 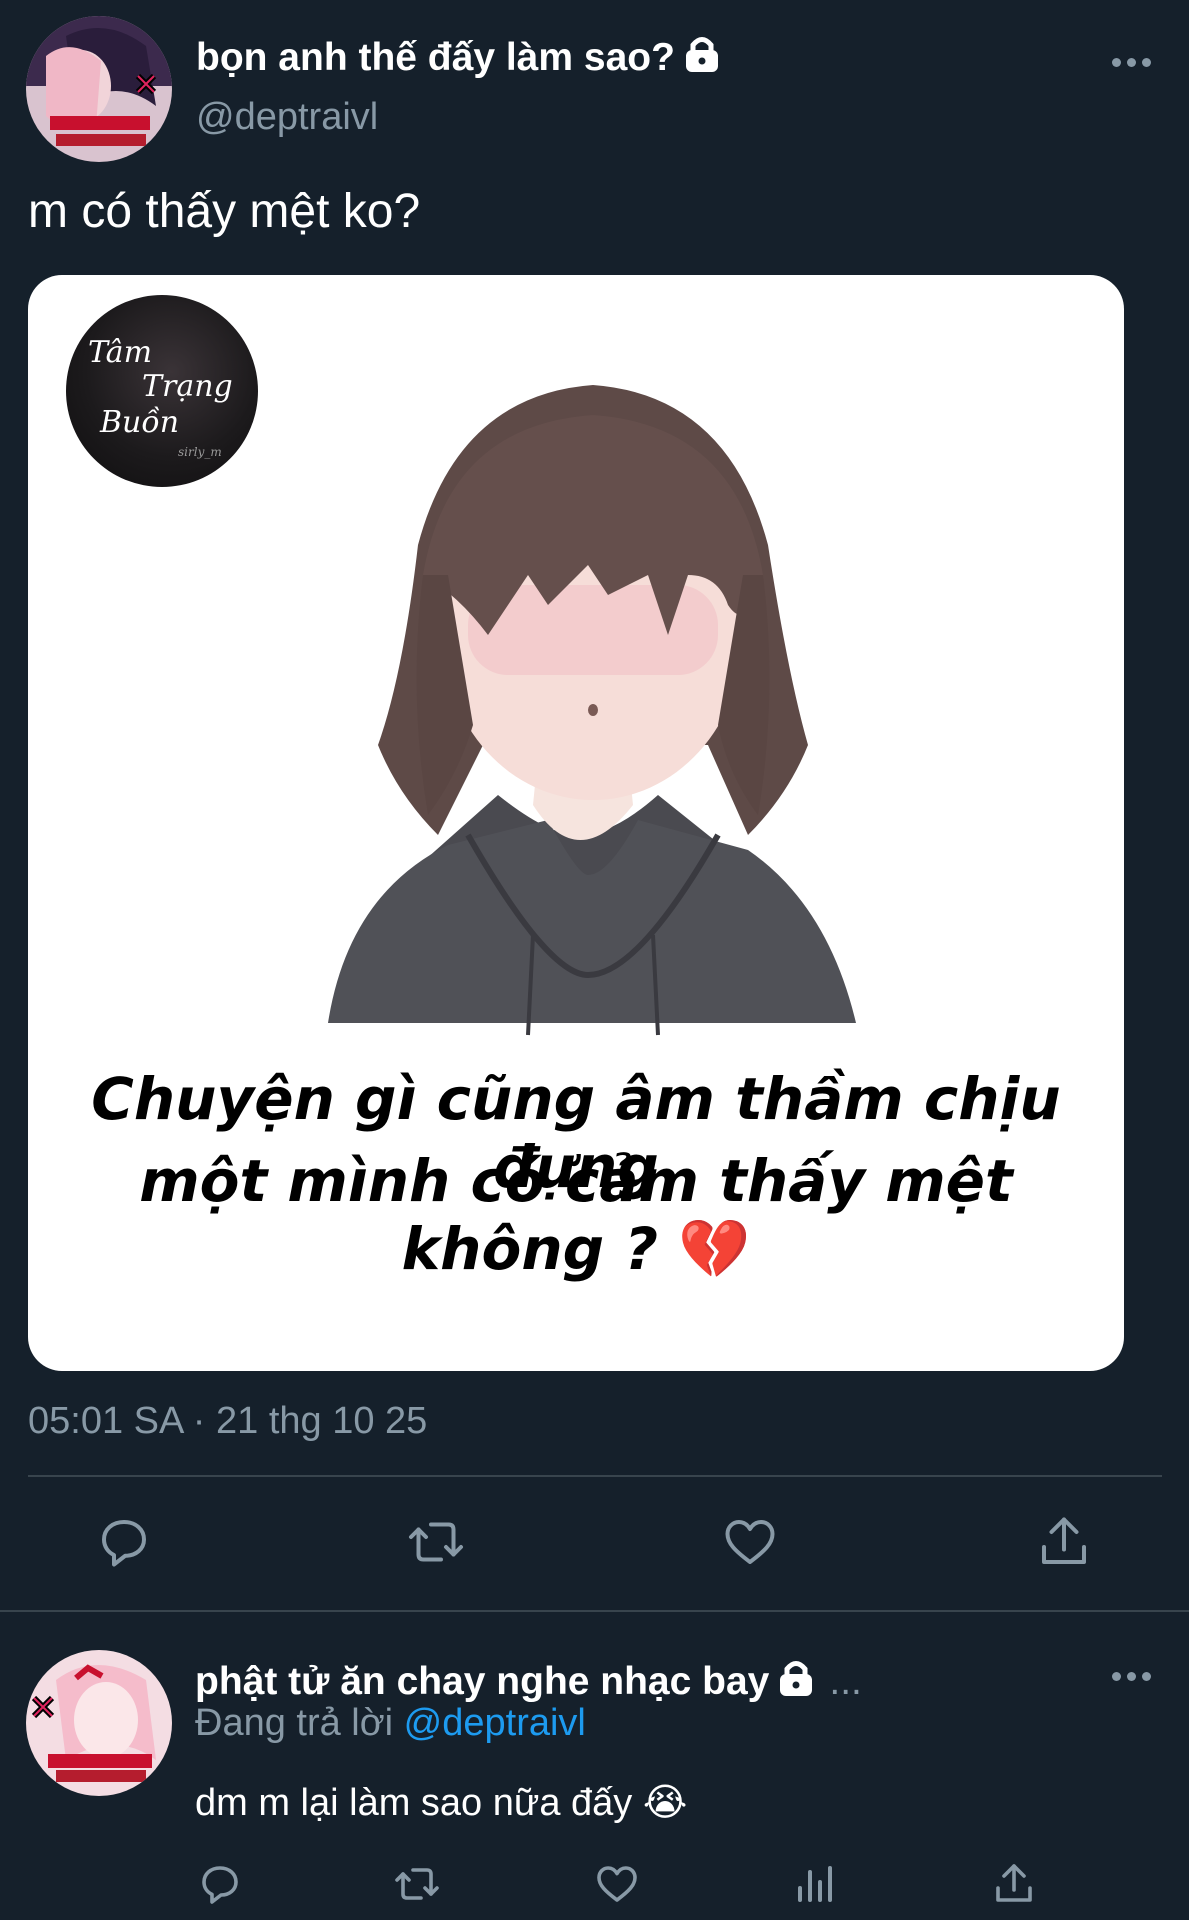 What do you see at coordinates (816, 1884) in the screenshot?
I see `analytics-icon` at bounding box center [816, 1884].